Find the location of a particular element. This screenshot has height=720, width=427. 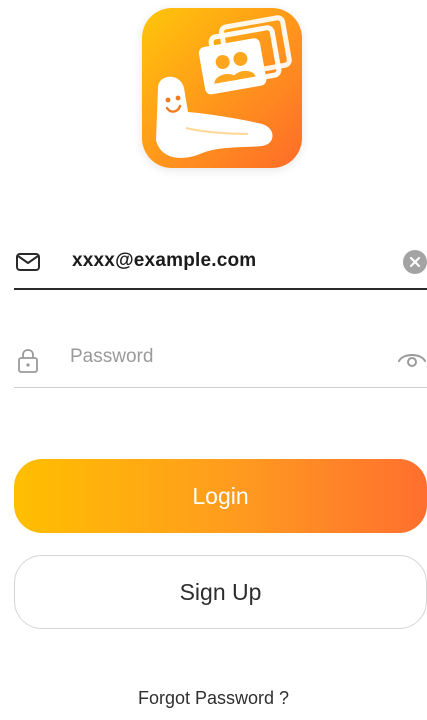

sign-up-button-label: Sign Up is located at coordinates (220, 592).